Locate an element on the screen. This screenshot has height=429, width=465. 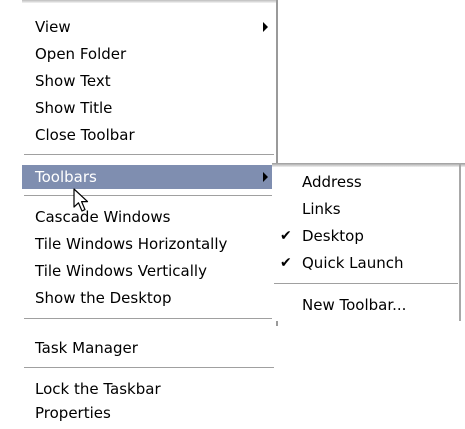
menu-item-tile-horizontally: Tile Windows Horizontally is located at coordinates (148, 244).